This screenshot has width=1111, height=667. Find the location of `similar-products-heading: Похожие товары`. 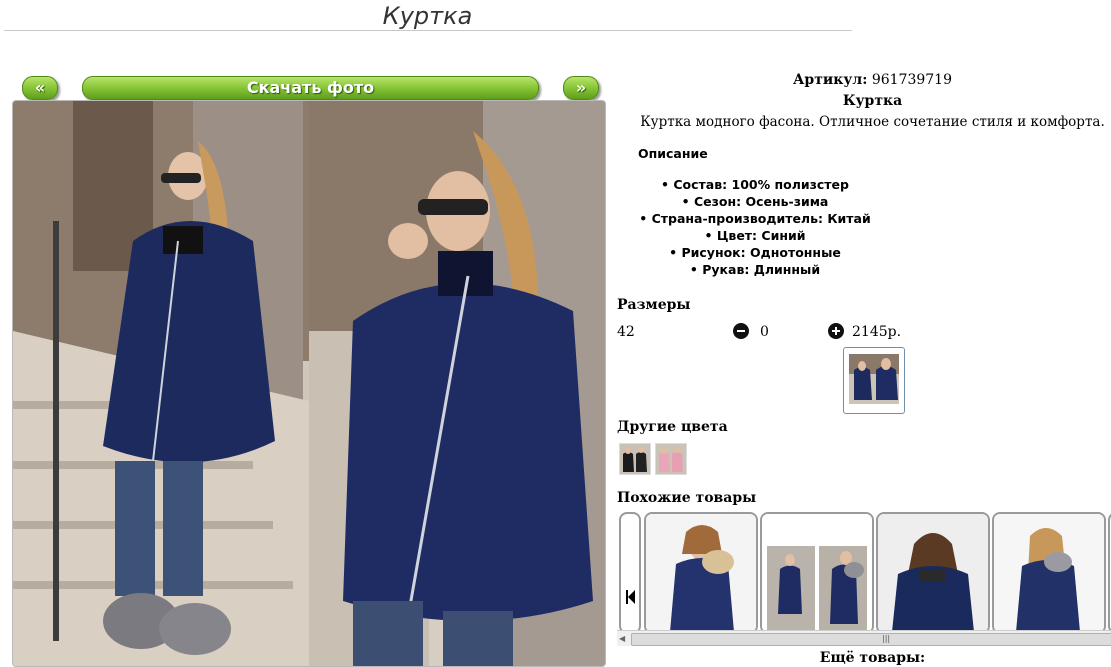

similar-products-heading: Похожие товары is located at coordinates (687, 498).